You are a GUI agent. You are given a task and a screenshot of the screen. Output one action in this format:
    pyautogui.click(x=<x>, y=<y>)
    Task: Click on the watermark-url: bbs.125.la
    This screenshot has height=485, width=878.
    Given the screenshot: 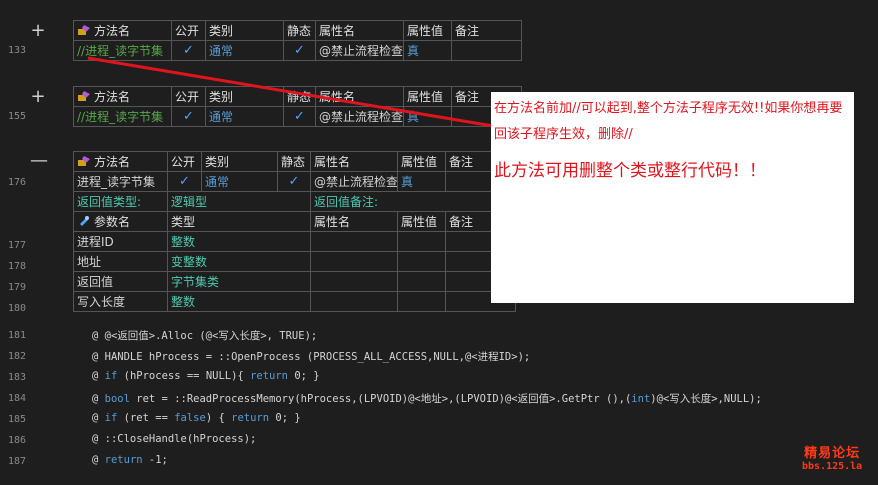 What is the action you would take?
    pyautogui.click(x=832, y=466)
    